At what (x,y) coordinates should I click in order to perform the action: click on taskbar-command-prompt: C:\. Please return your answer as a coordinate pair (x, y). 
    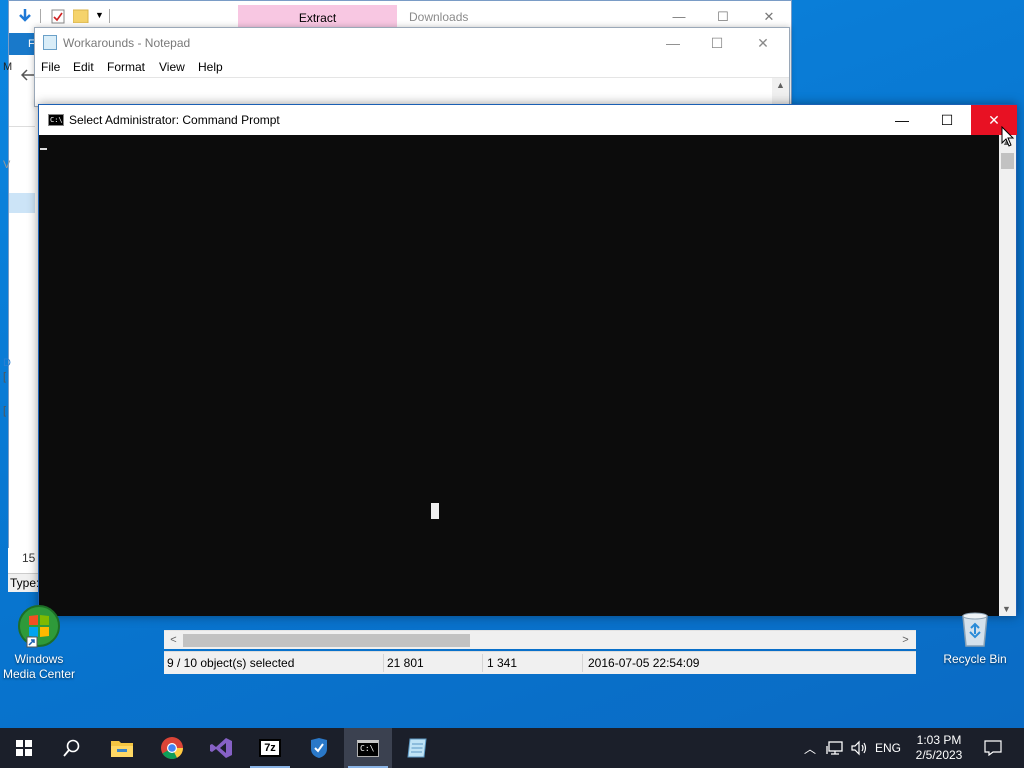
    Looking at the image, I should click on (368, 748).